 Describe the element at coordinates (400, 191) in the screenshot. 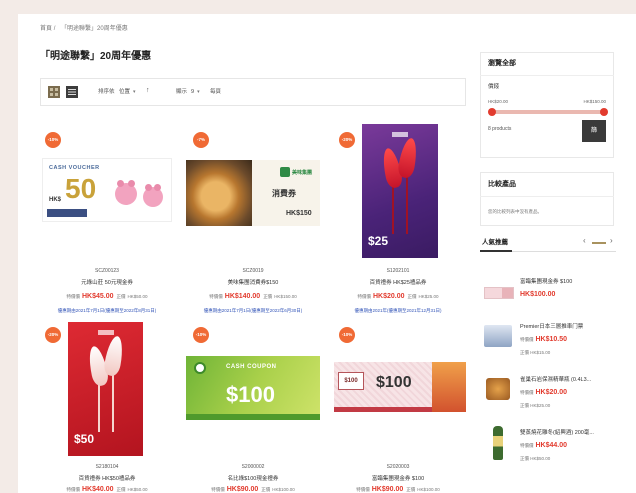

I see `product-image-gift-voucher-25: $25` at that location.